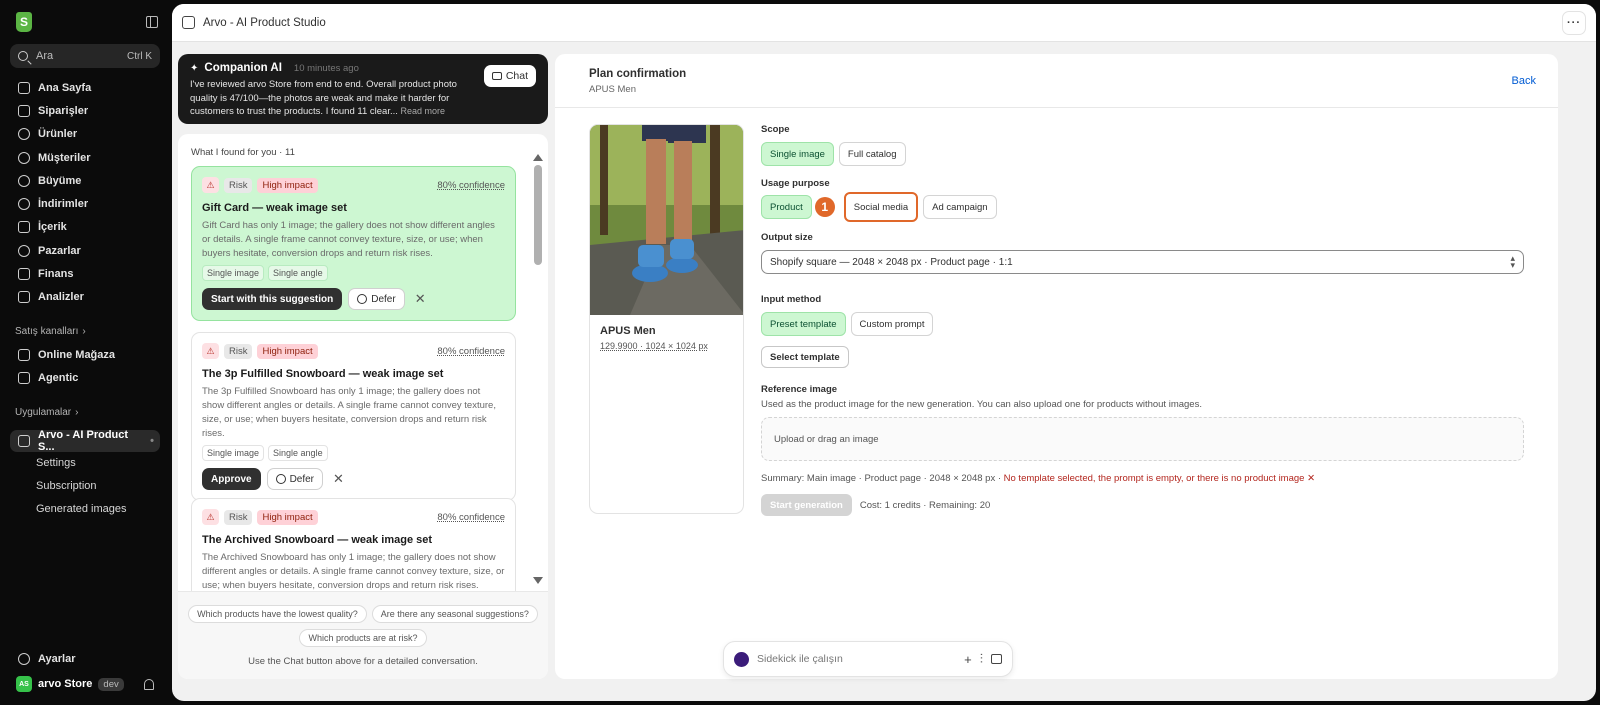  Describe the element at coordinates (1056, 81) in the screenshot. I see `plan-header: Plan confirmation APUS Men Back` at that location.